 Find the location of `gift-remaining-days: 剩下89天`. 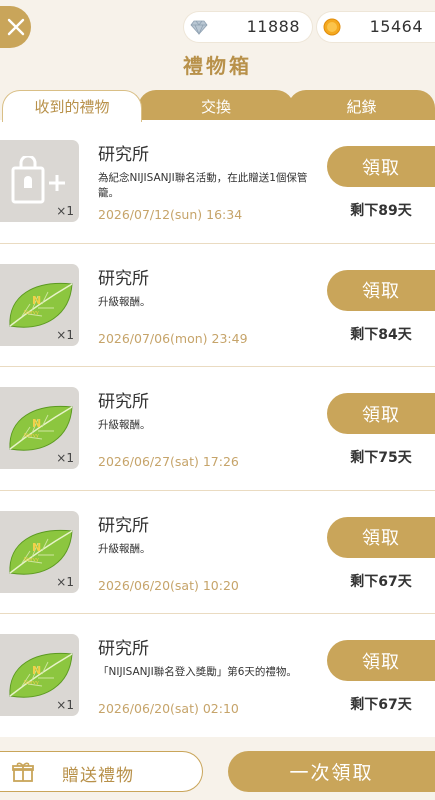

gift-remaining-days: 剩下89天 is located at coordinates (381, 211).